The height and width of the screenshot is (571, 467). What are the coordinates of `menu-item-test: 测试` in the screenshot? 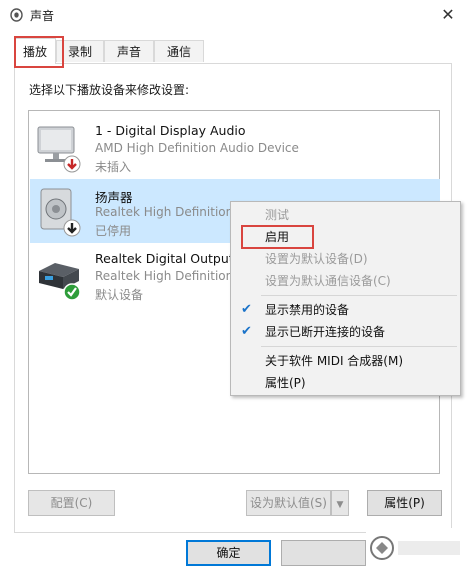 It's located at (345, 215).